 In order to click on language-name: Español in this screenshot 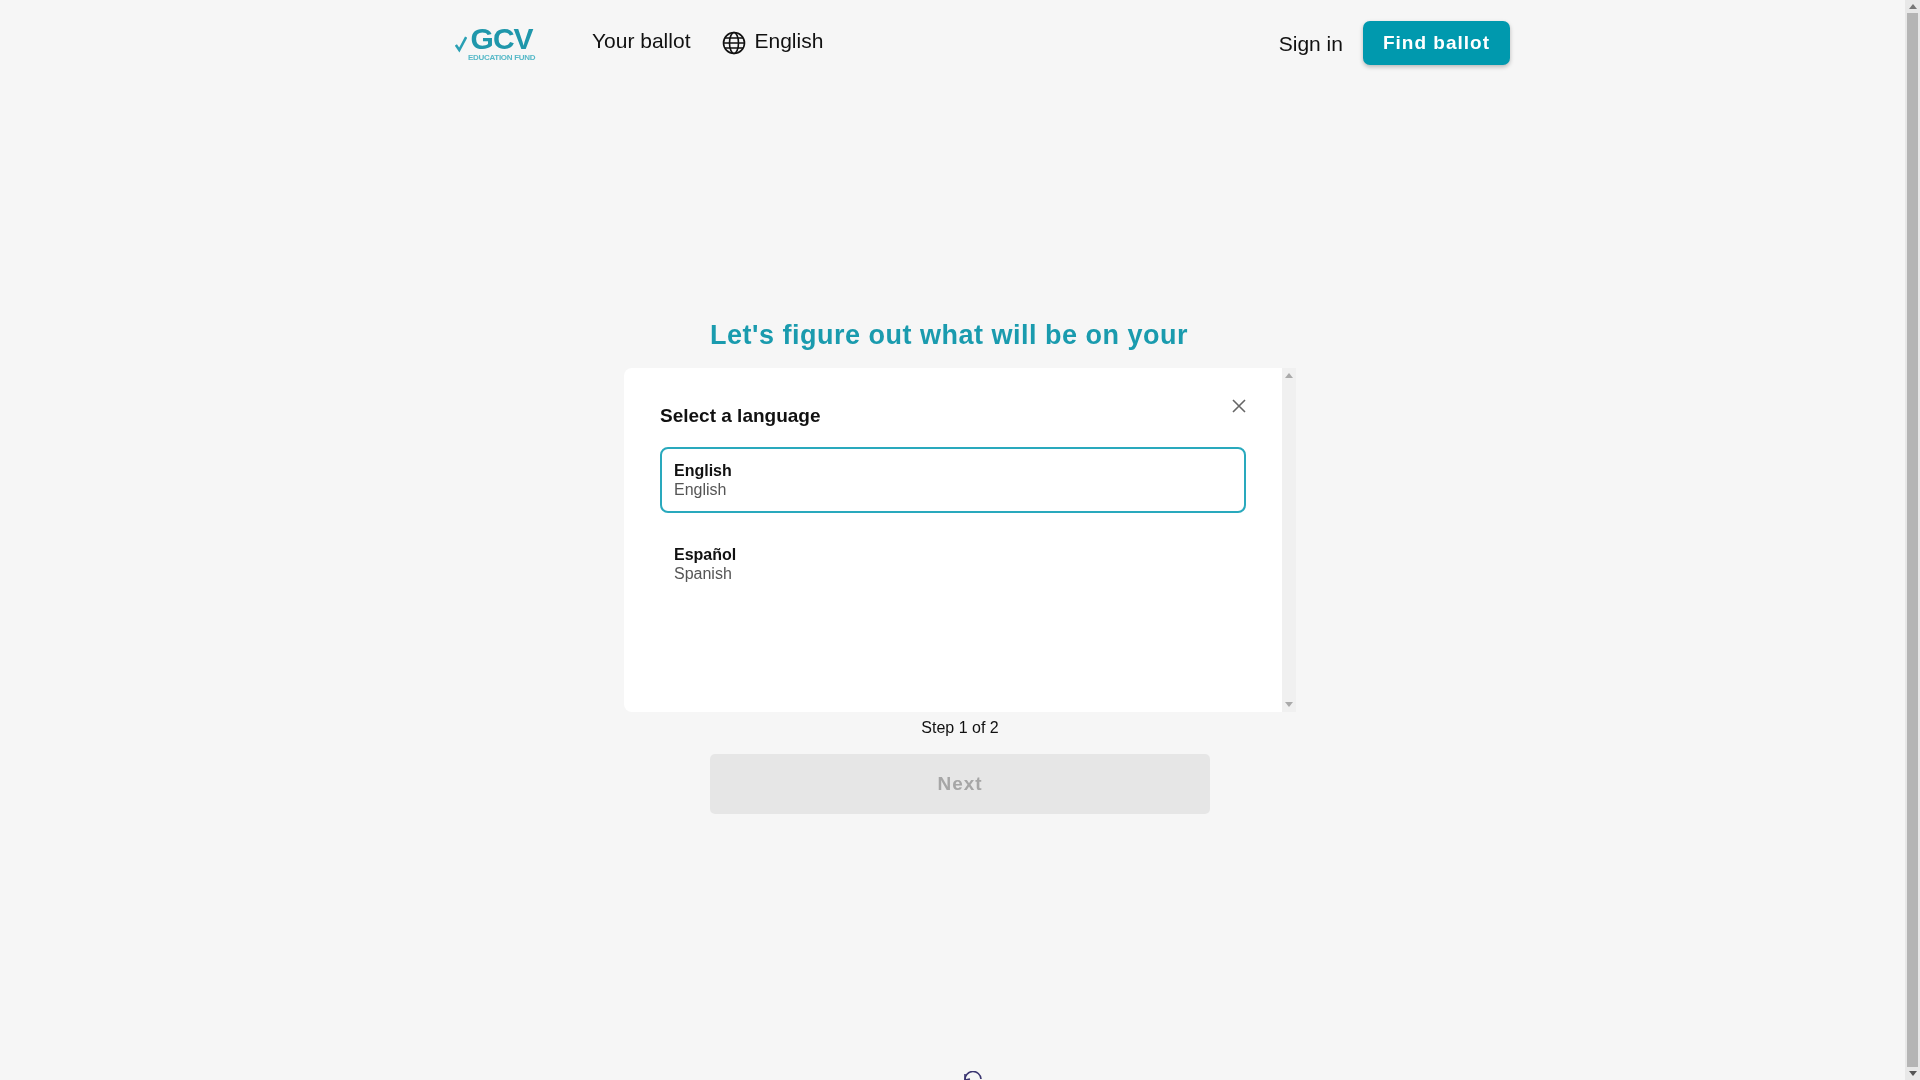, I will do `click(706, 554)`.